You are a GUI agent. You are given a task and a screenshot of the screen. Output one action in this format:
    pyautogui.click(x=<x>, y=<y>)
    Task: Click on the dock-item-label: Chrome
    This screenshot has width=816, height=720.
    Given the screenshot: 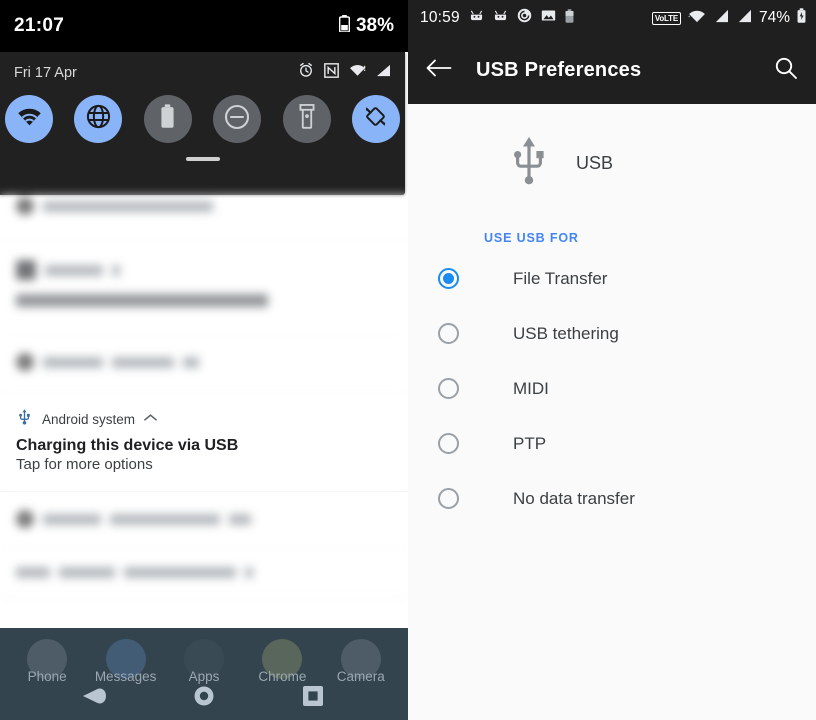 What is the action you would take?
    pyautogui.click(x=282, y=676)
    